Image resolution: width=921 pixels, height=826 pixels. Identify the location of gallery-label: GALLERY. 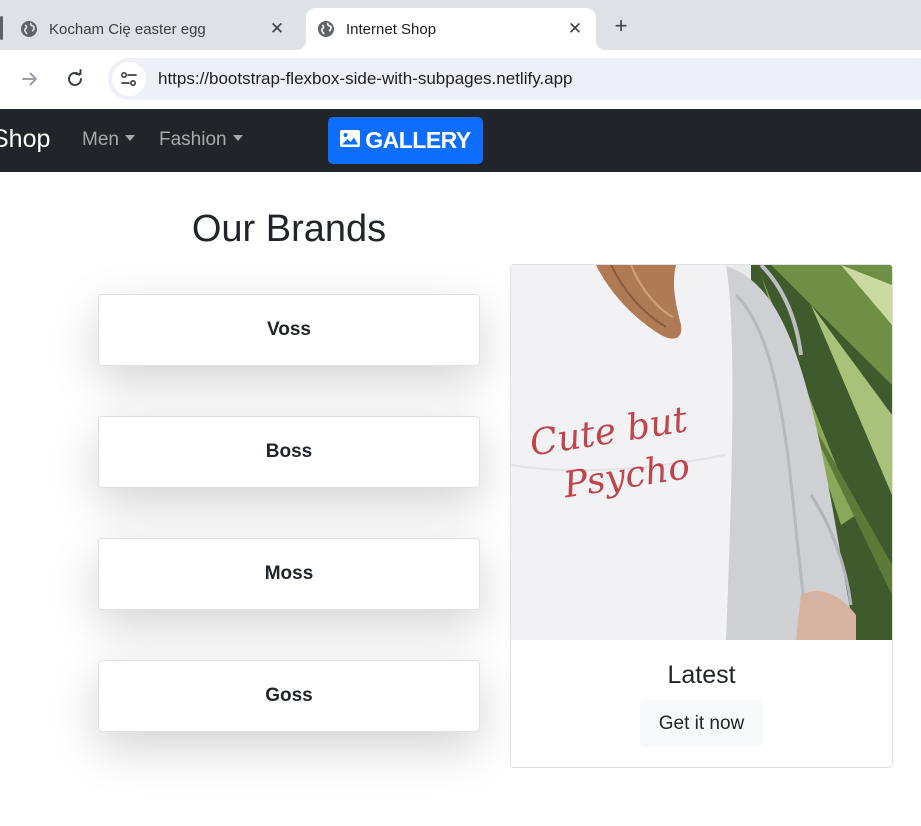
(418, 140).